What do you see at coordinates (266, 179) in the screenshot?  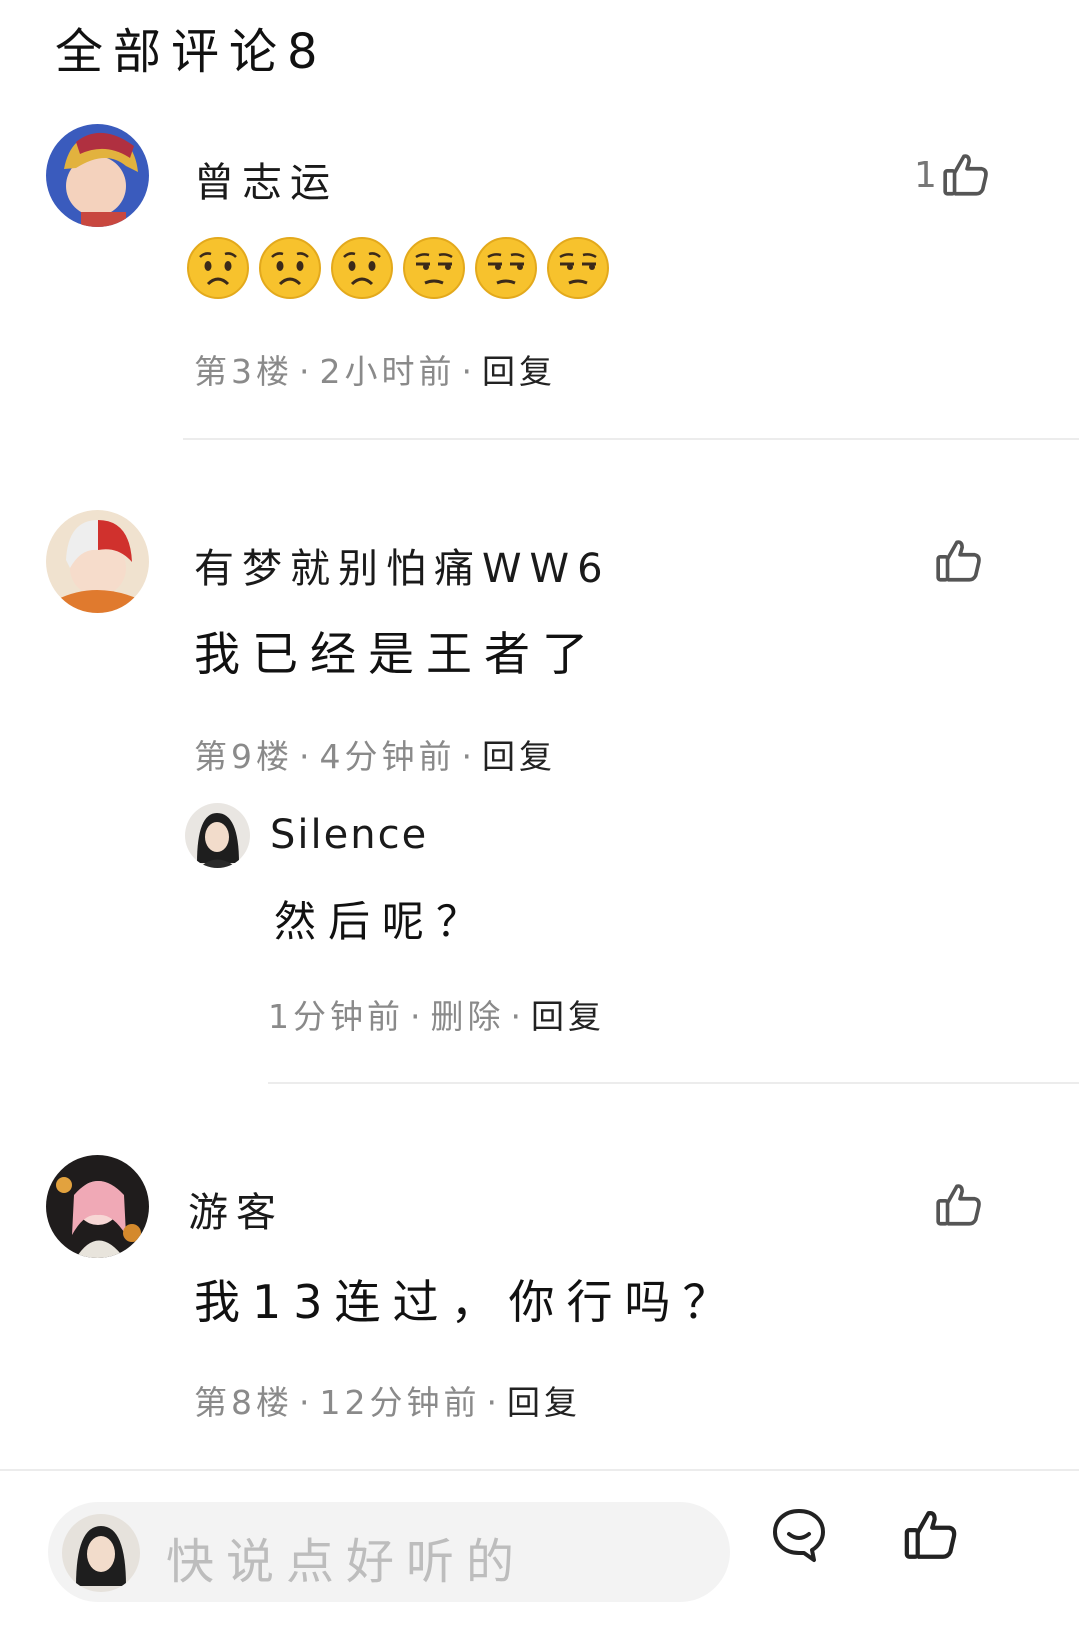 I see `comment-username: 曾志运` at bounding box center [266, 179].